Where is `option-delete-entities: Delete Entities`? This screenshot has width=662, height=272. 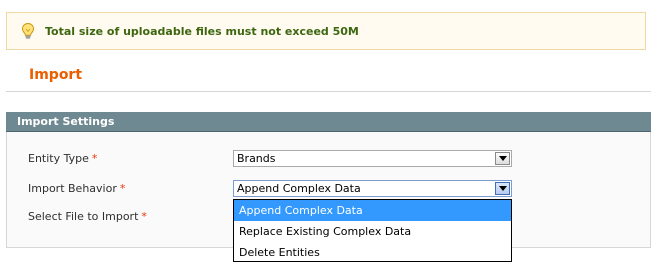 option-delete-entities: Delete Entities is located at coordinates (372, 252).